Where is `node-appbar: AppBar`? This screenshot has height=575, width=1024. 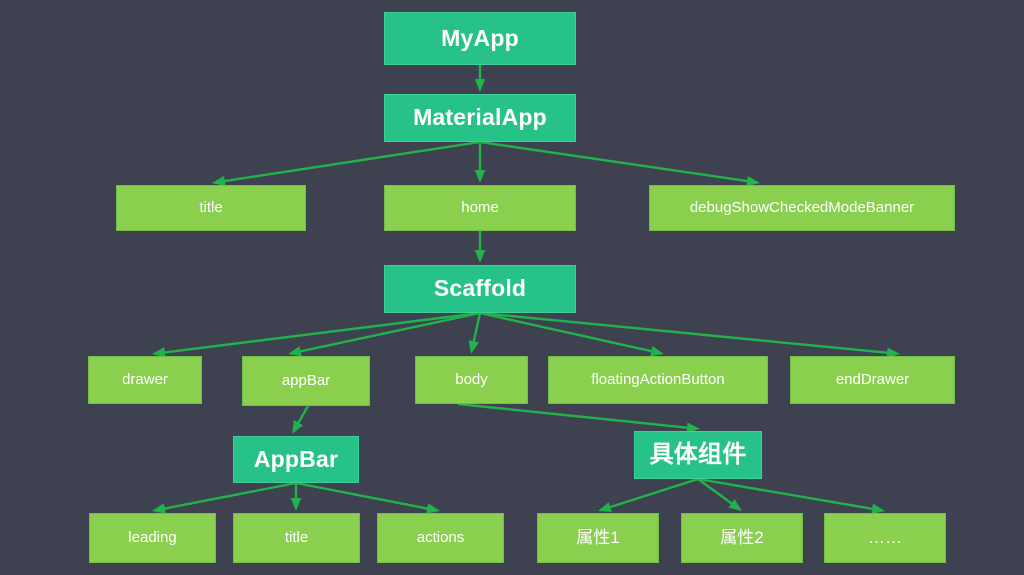
node-appbar: AppBar is located at coordinates (296, 459).